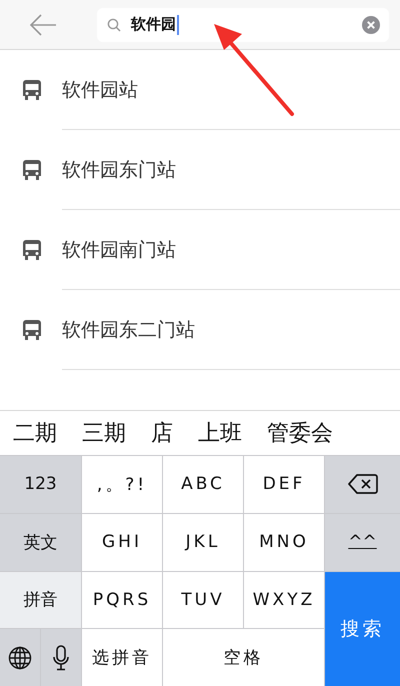  Describe the element at coordinates (200, 250) in the screenshot. I see `result-item: 软件园南门站` at that location.